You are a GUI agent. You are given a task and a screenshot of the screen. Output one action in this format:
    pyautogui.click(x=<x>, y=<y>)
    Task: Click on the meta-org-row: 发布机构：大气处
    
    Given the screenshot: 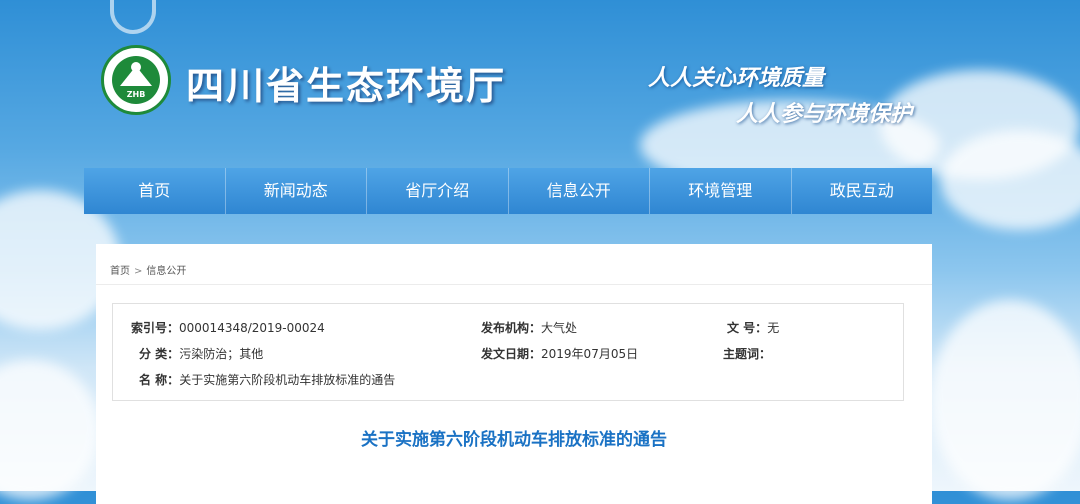 What is the action you would take?
    pyautogui.click(x=529, y=327)
    